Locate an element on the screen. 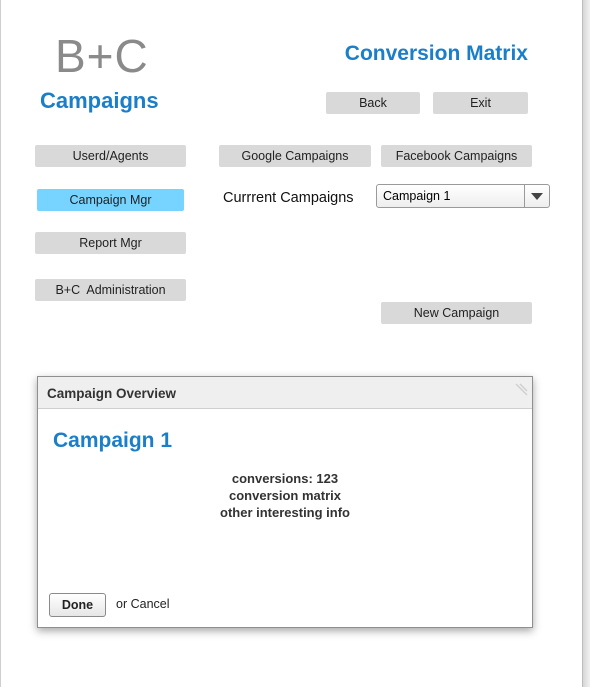 The height and width of the screenshot is (687, 590). exit-button: Exit is located at coordinates (480, 103).